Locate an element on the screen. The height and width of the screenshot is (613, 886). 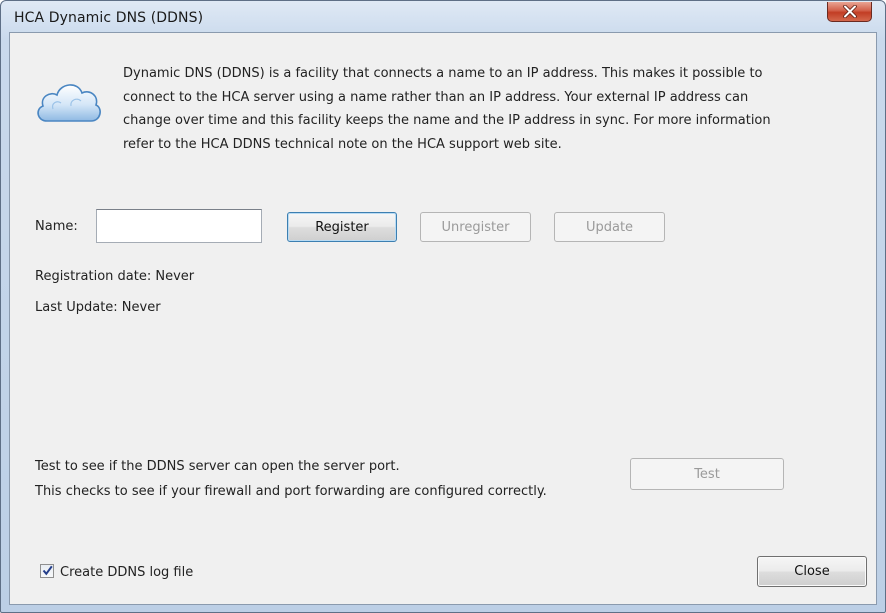
close-button: Close is located at coordinates (812, 571).